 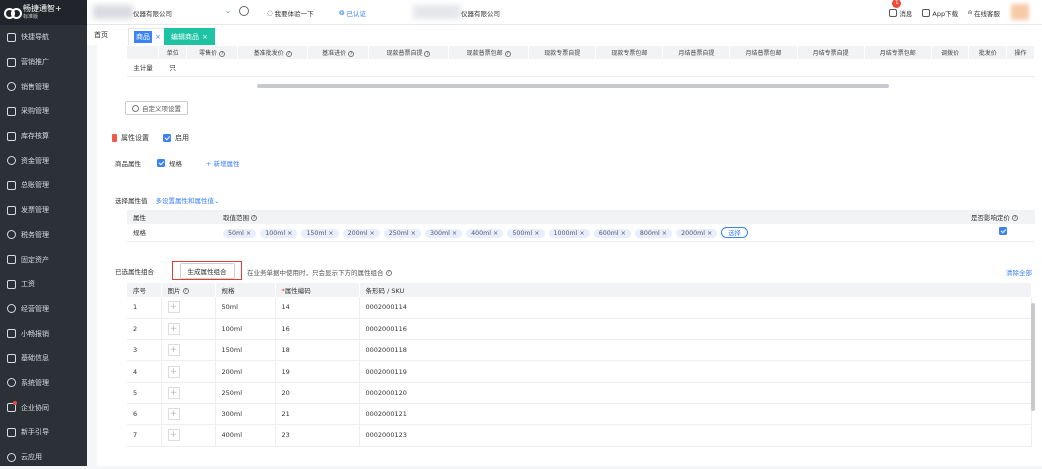 What do you see at coordinates (279, 233) in the screenshot?
I see `value-chip: 100ml ×` at bounding box center [279, 233].